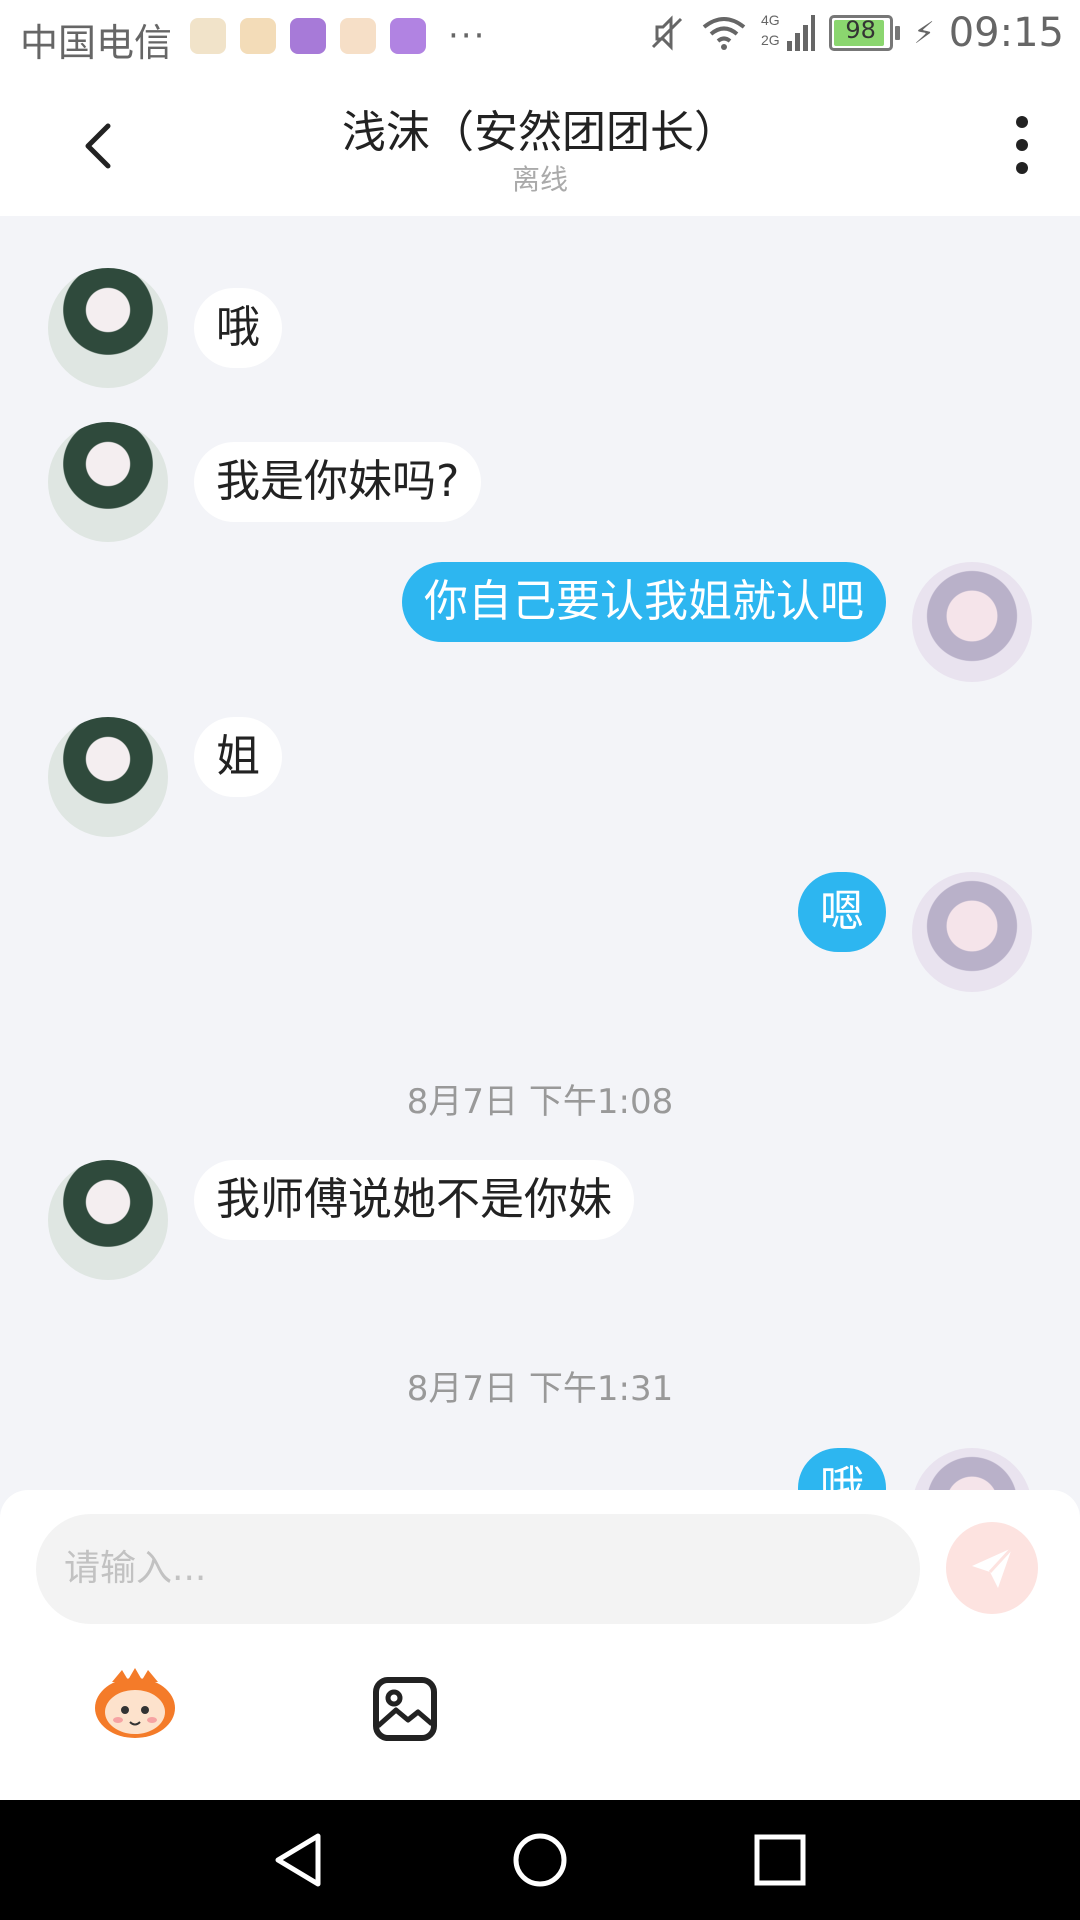 This screenshot has width=1080, height=1920. Describe the element at coordinates (414, 1200) in the screenshot. I see `message-bubble: 我师傅说她不是你妹` at that location.